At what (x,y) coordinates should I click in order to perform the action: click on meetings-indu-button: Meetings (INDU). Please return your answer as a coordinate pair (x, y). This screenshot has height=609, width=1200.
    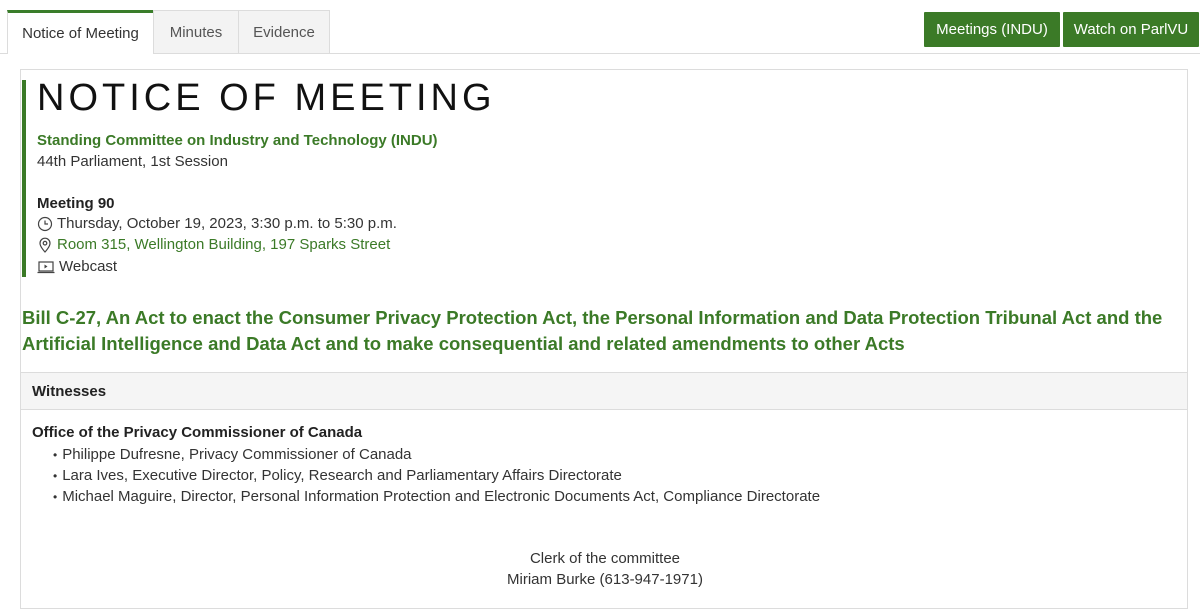
    Looking at the image, I should click on (992, 29).